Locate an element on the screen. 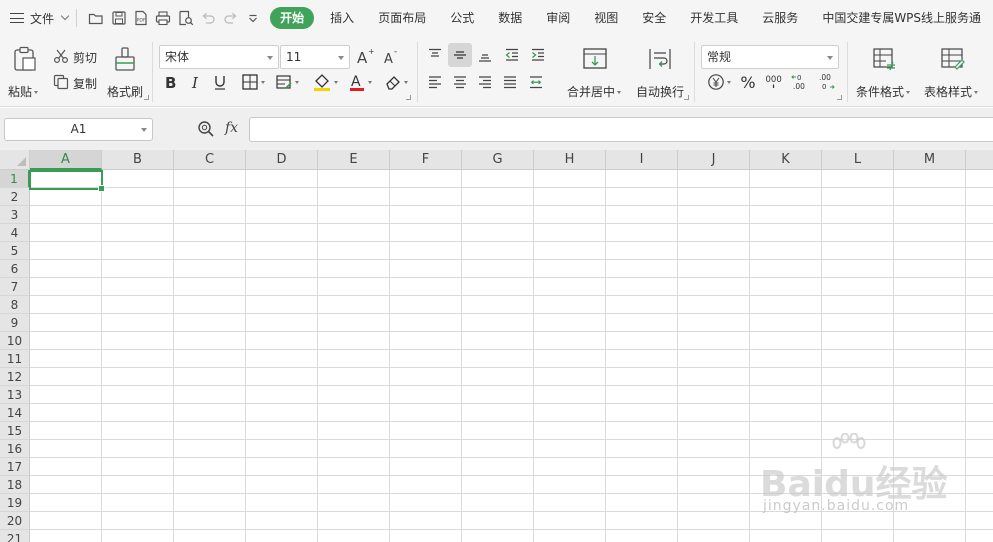 This screenshot has height=542, width=993. tab-review: 审阅 is located at coordinates (558, 18).